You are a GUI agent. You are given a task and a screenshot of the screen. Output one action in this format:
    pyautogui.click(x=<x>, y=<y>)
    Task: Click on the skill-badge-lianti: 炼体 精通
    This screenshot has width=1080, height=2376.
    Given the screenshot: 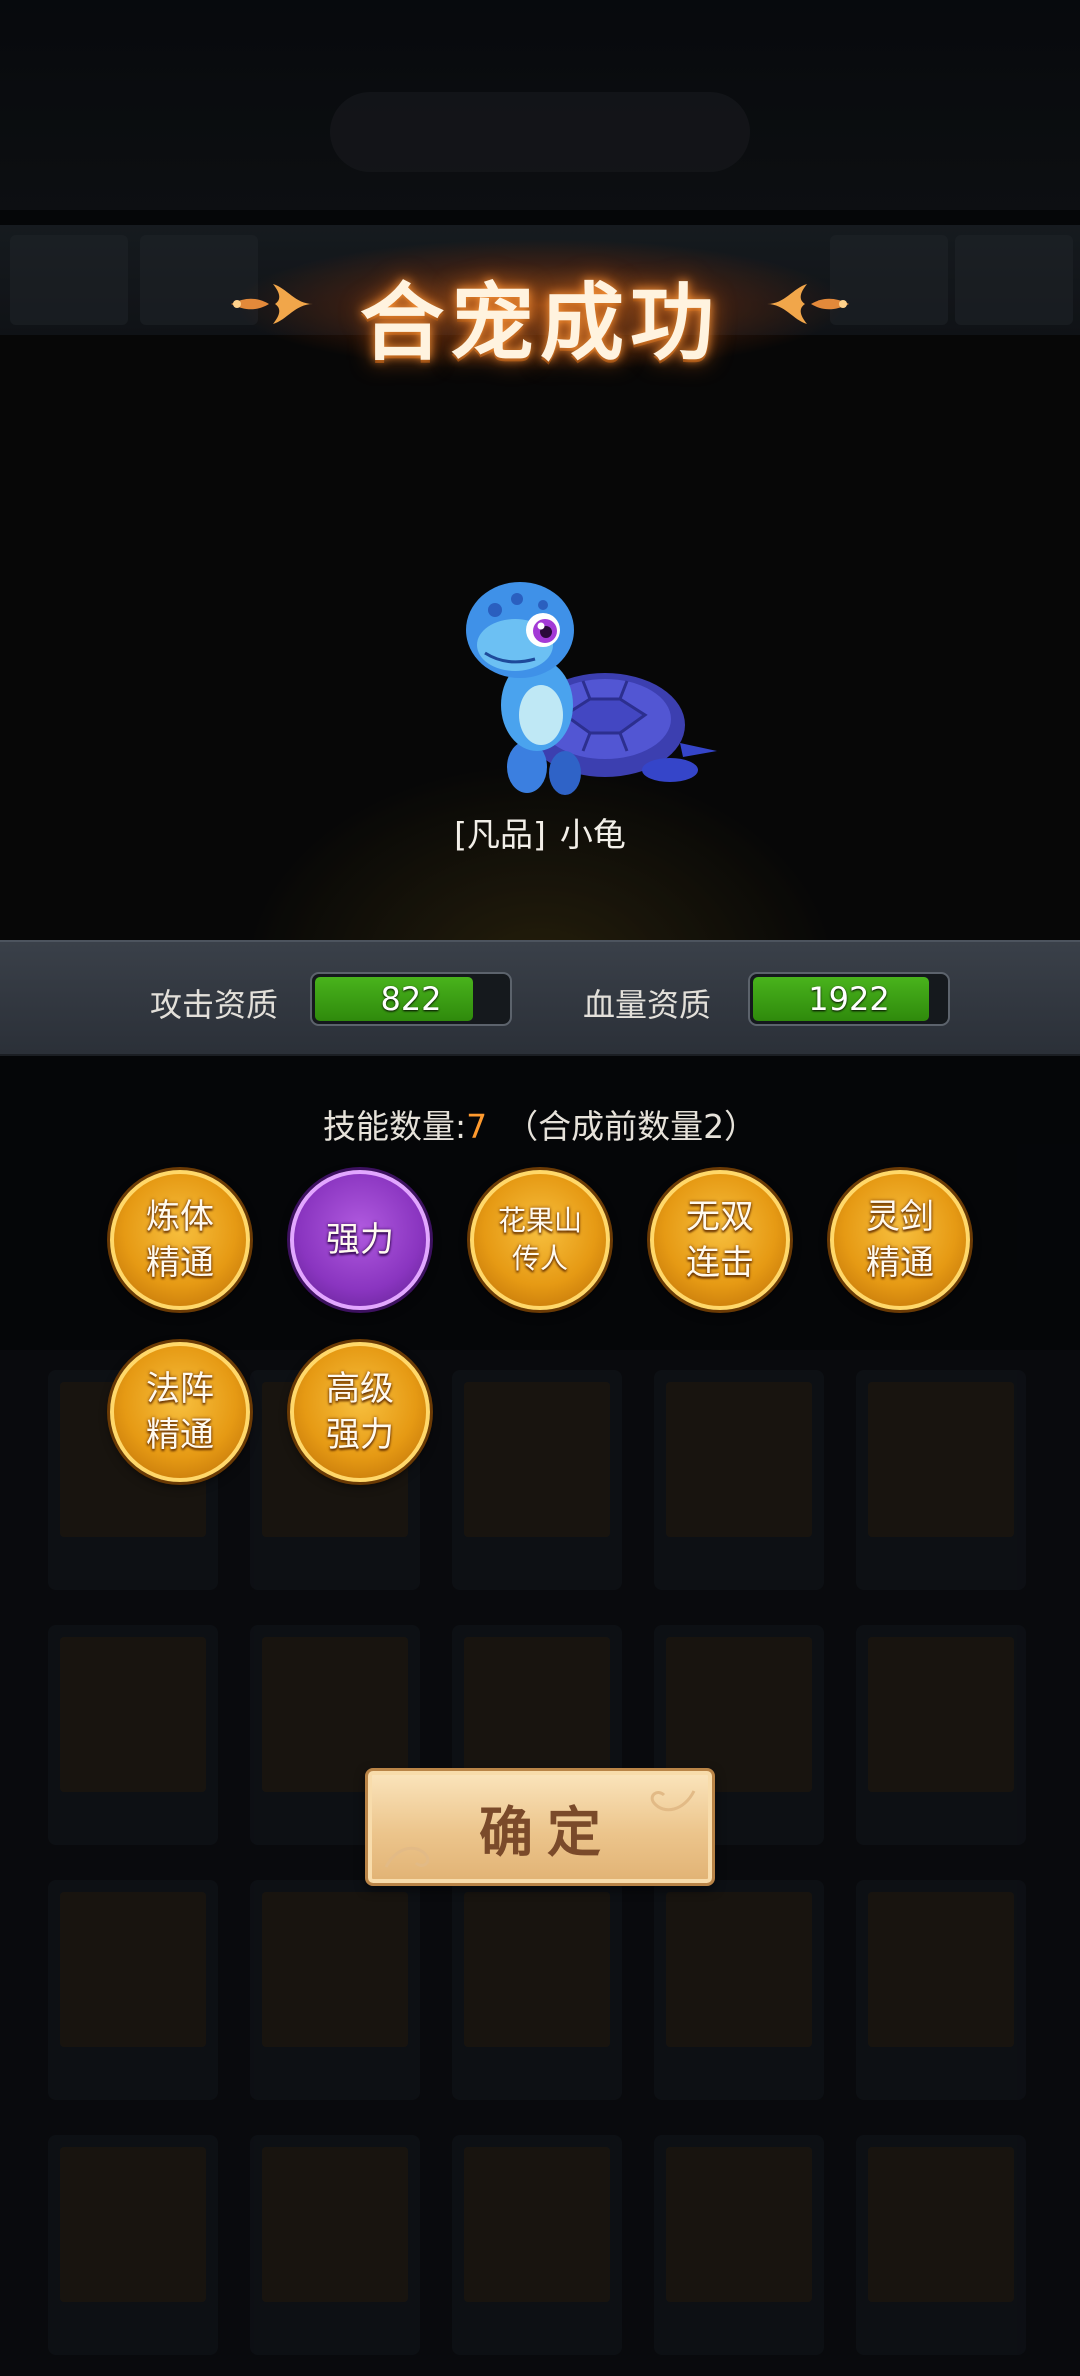 What is the action you would take?
    pyautogui.click(x=180, y=1240)
    